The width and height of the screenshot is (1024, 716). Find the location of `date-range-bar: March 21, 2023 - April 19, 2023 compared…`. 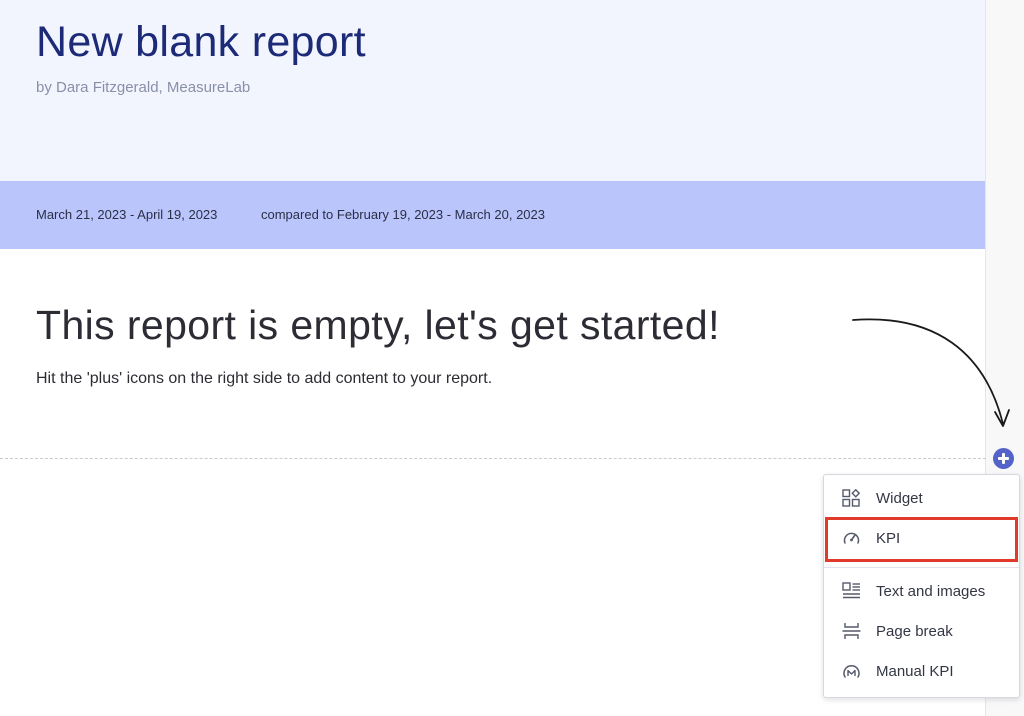

date-range-bar: March 21, 2023 - April 19, 2023 compared… is located at coordinates (492, 215).